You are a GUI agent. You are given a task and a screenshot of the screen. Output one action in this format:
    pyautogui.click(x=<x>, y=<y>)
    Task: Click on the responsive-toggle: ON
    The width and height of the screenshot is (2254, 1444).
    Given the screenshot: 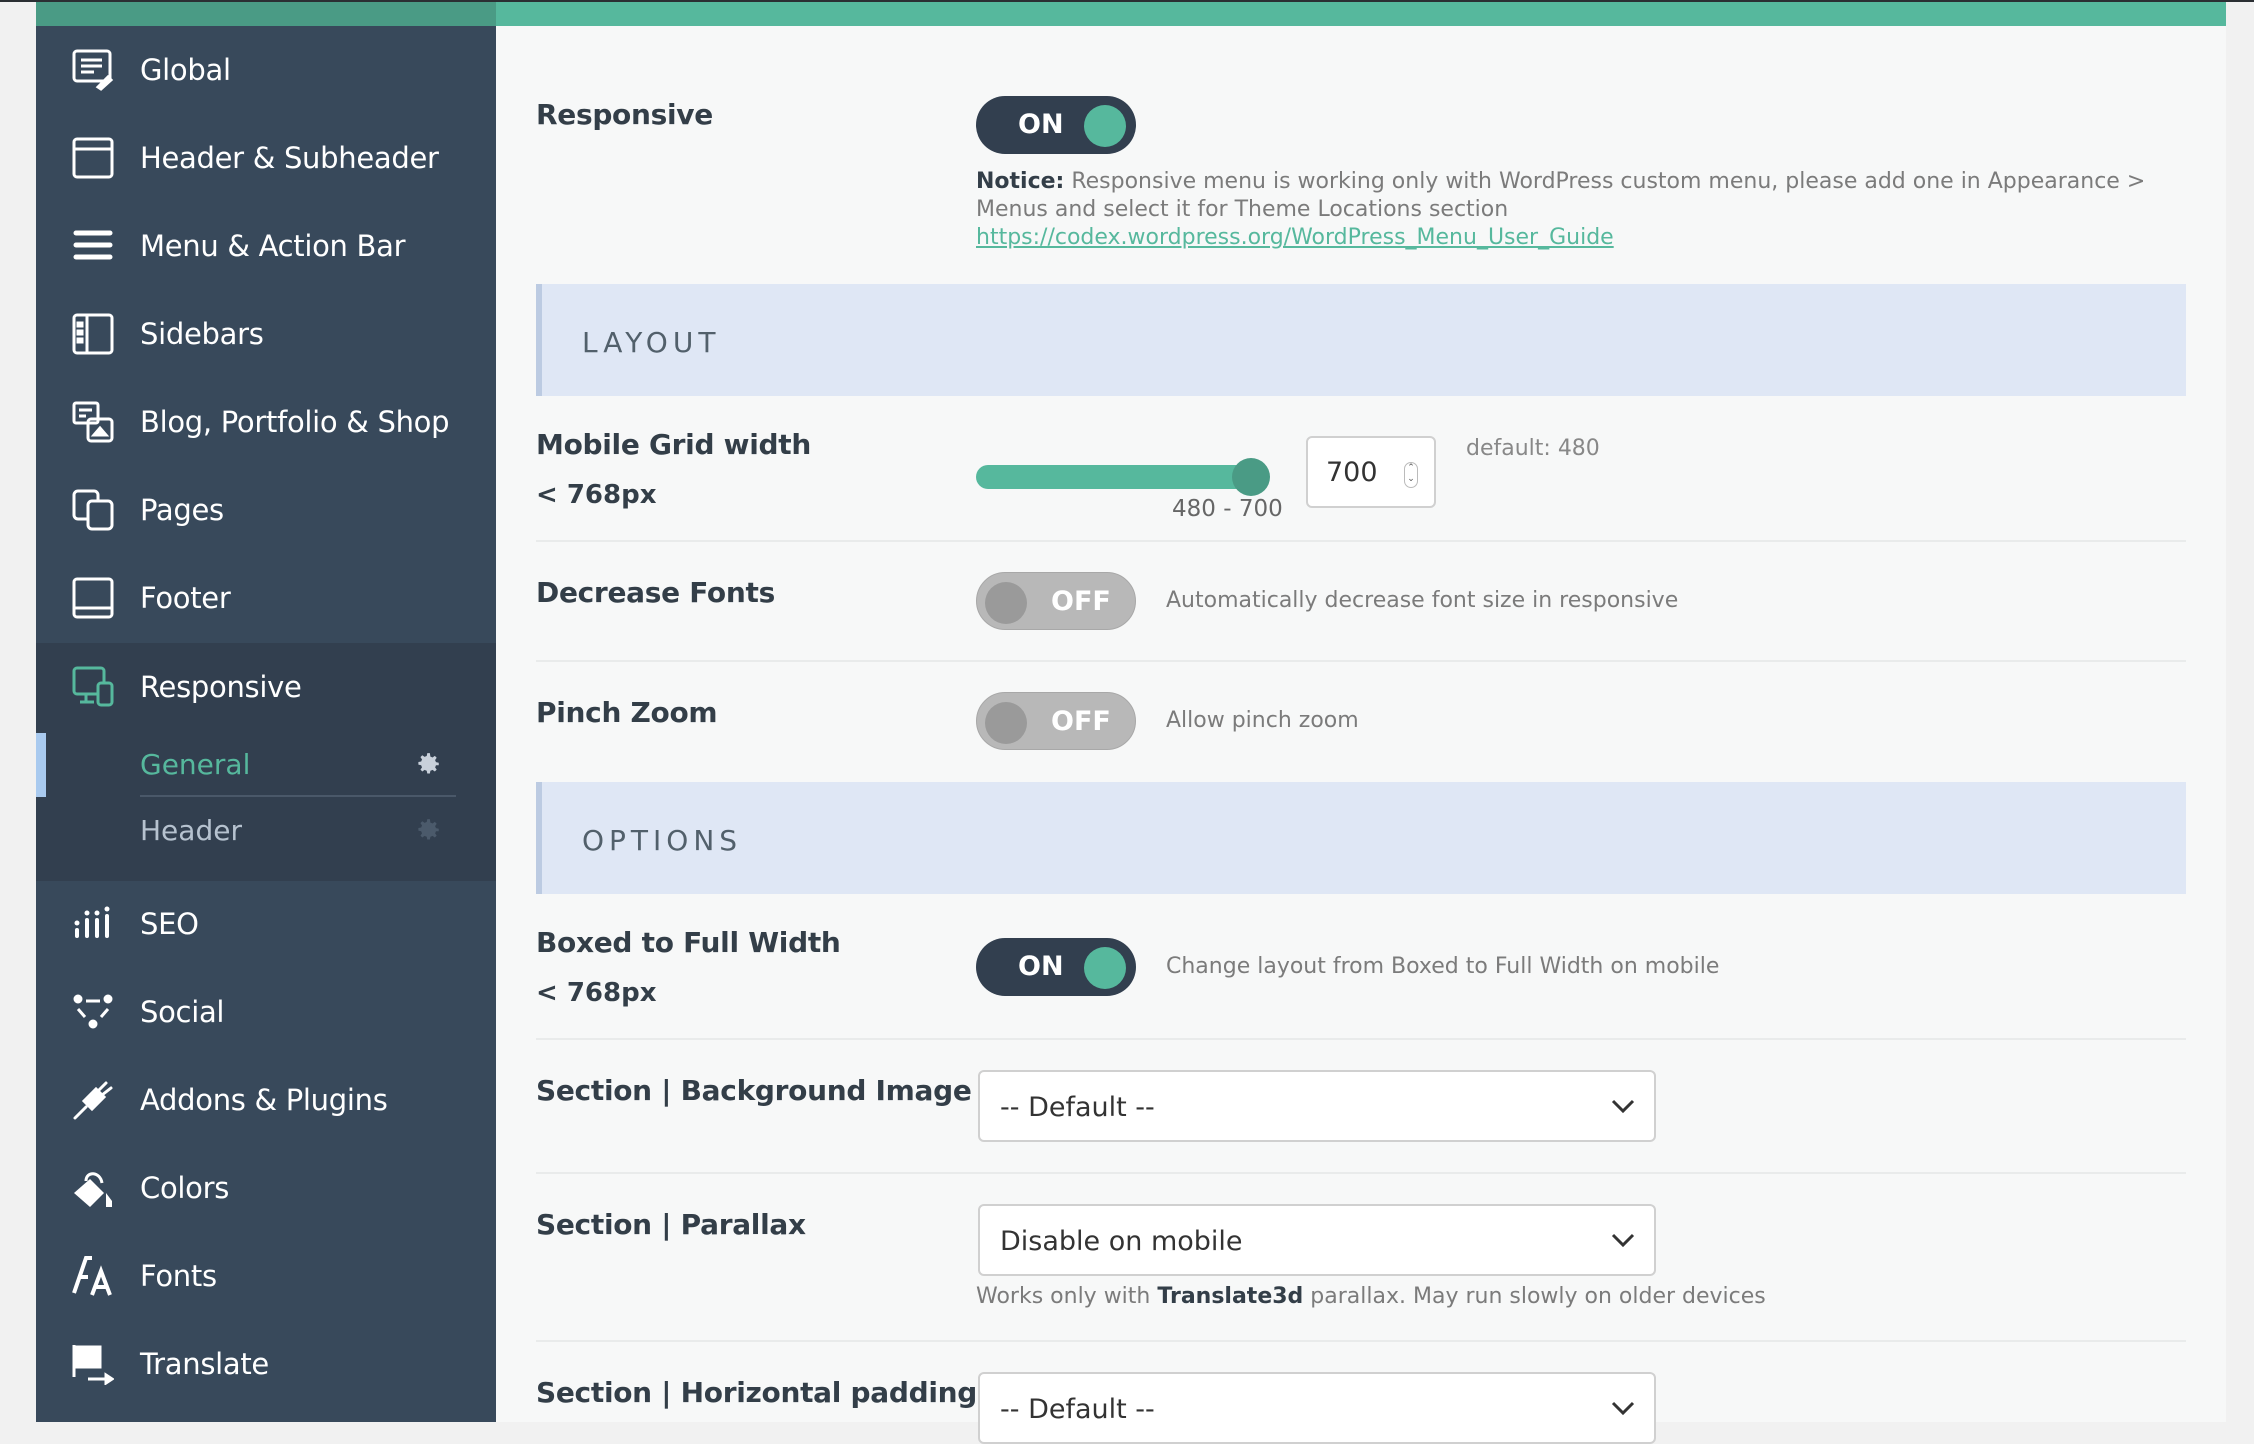 What is the action you would take?
    pyautogui.click(x=1056, y=125)
    